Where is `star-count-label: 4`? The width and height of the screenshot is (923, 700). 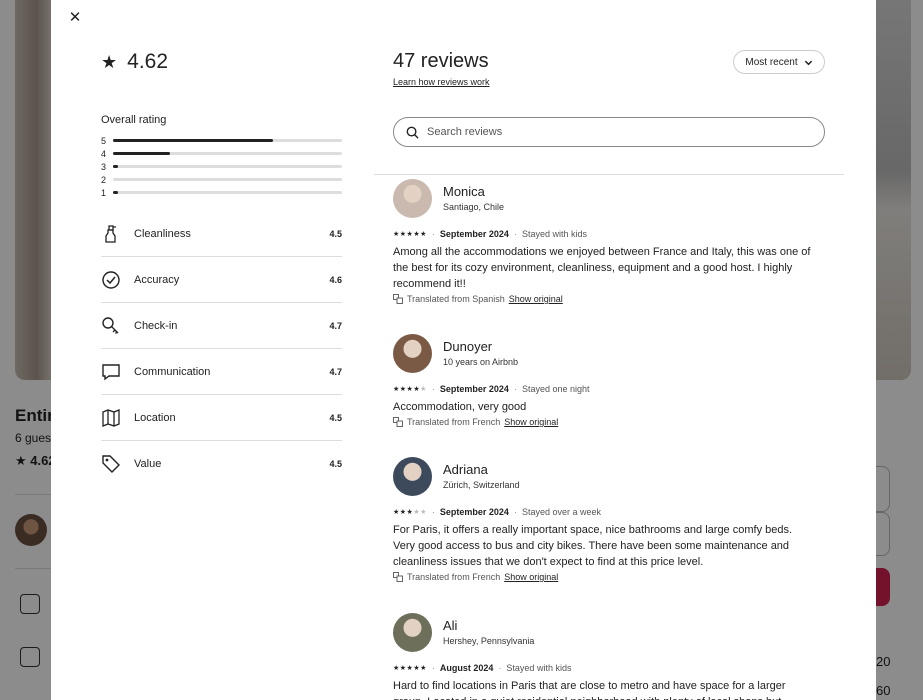 star-count-label: 4 is located at coordinates (104, 153).